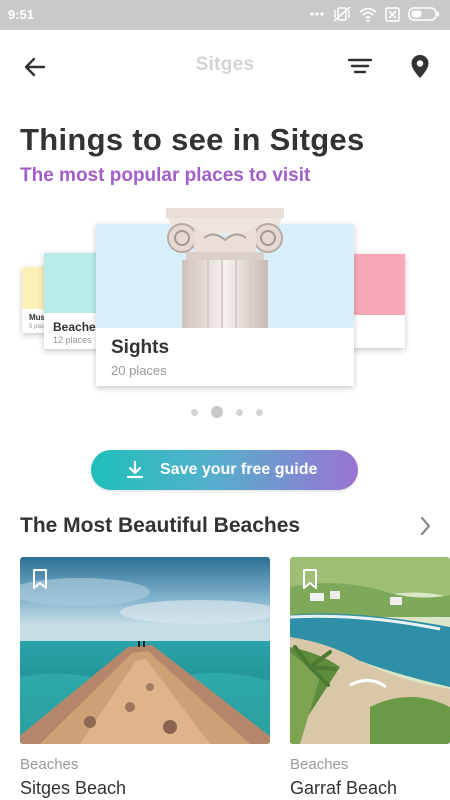 The width and height of the screenshot is (450, 800). Describe the element at coordinates (233, 412) in the screenshot. I see `carousel-pagination` at that location.